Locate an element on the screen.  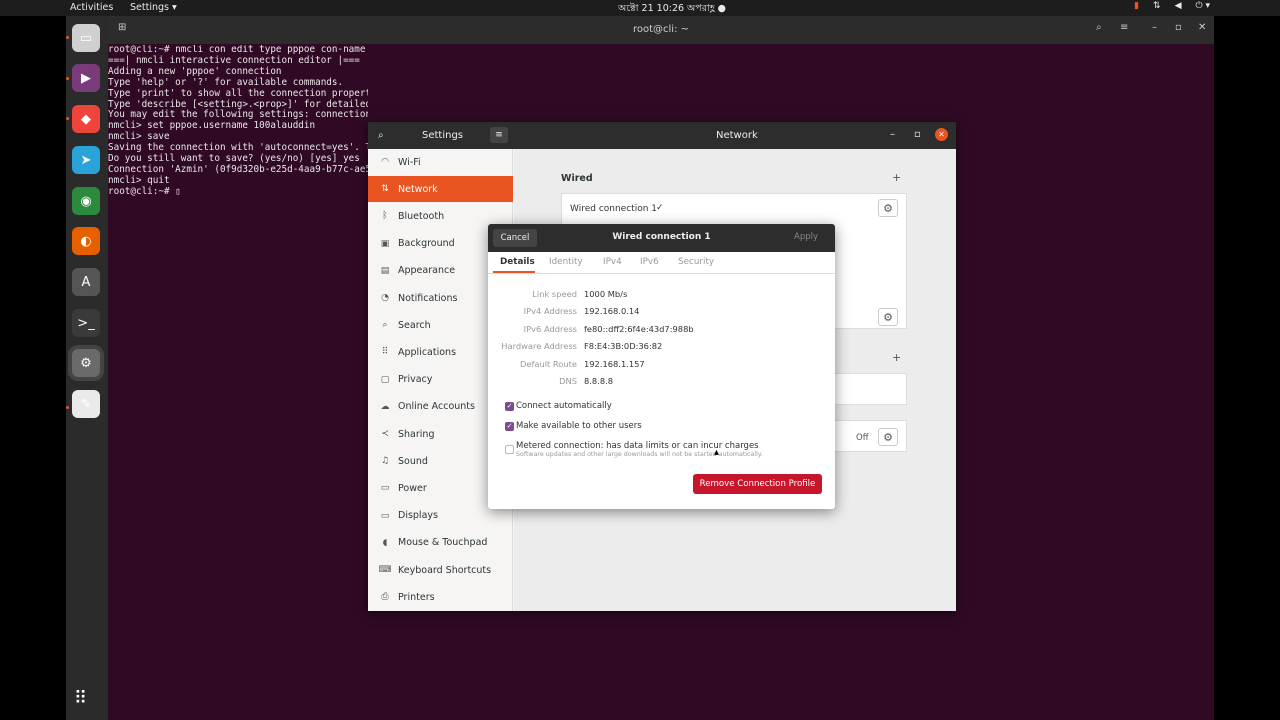
wired-connection-name: Wired connection 1 is located at coordinates (613, 209).